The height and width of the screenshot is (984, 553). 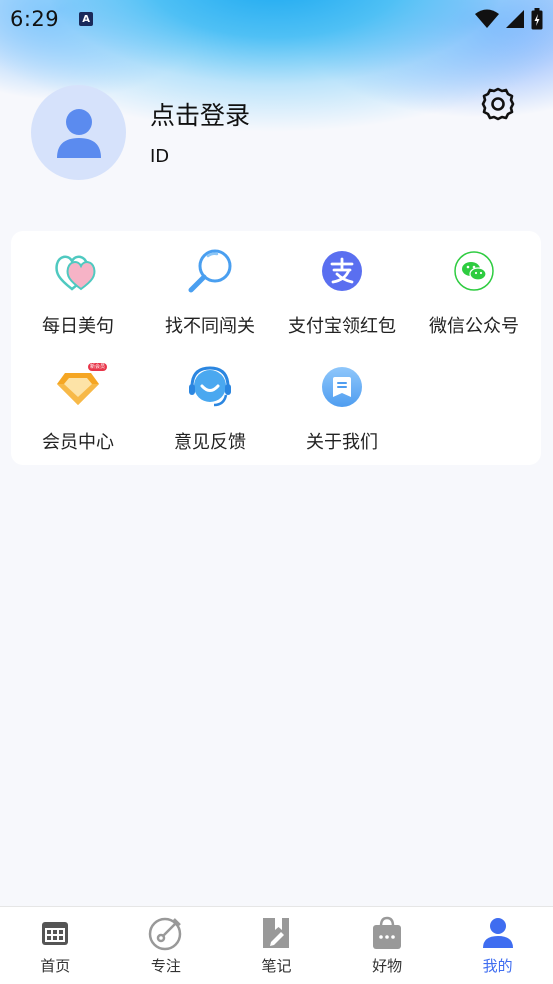 What do you see at coordinates (474, 326) in the screenshot?
I see `feature-label: 微信公众号` at bounding box center [474, 326].